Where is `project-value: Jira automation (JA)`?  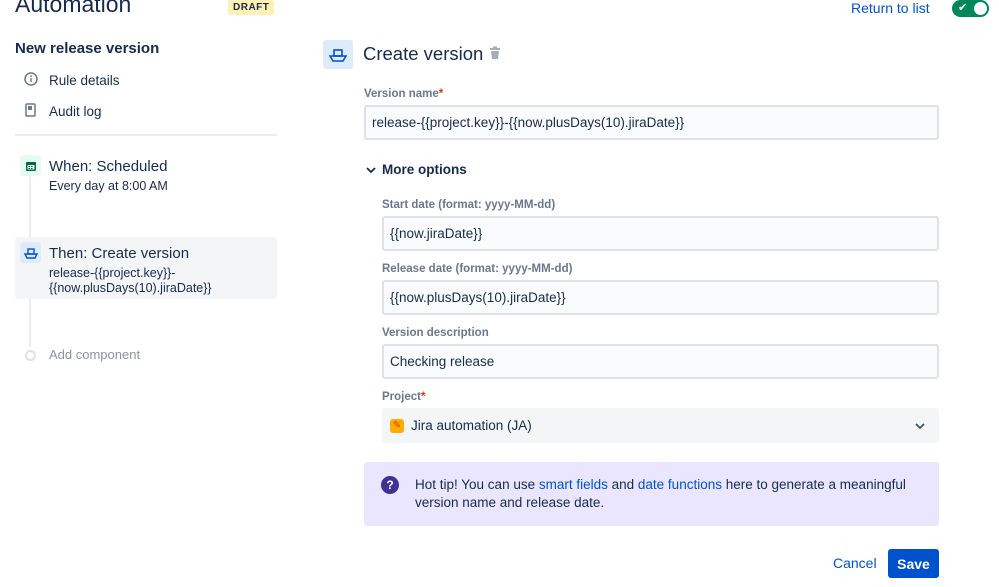 project-value: Jira automation (JA) is located at coordinates (471, 425).